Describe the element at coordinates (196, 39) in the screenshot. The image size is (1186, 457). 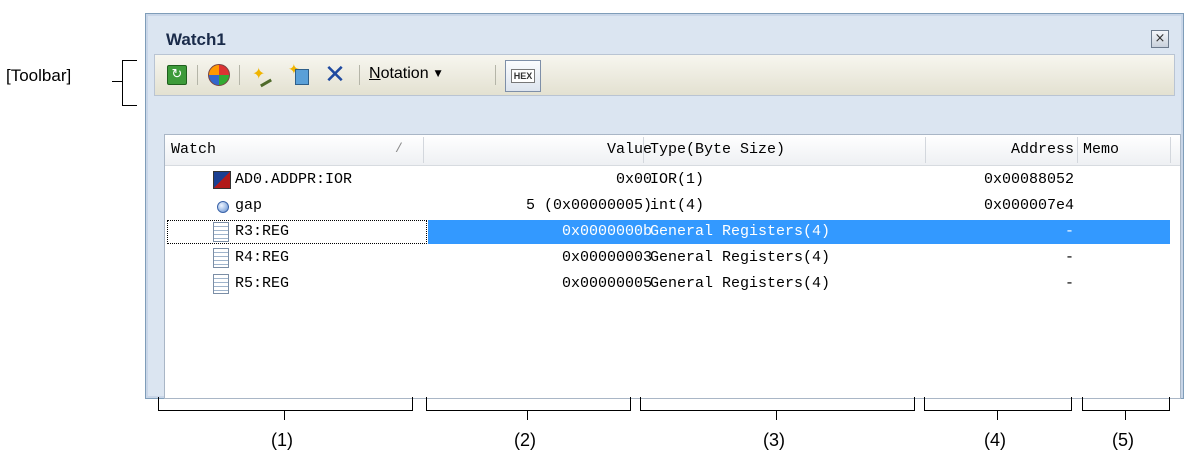
I see `panel-title: Watch1` at that location.